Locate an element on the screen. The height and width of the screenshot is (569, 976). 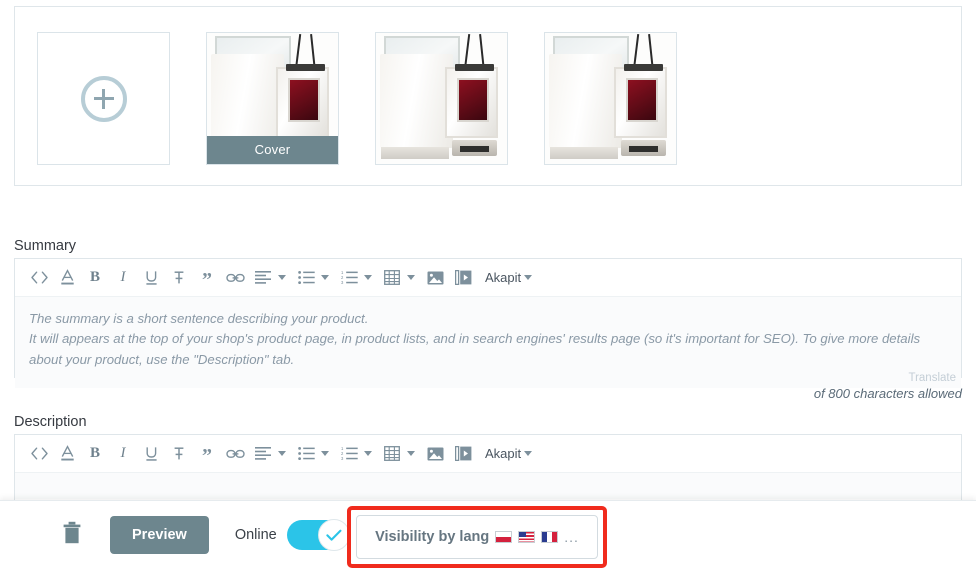
plus-icon is located at coordinates (103, 98).